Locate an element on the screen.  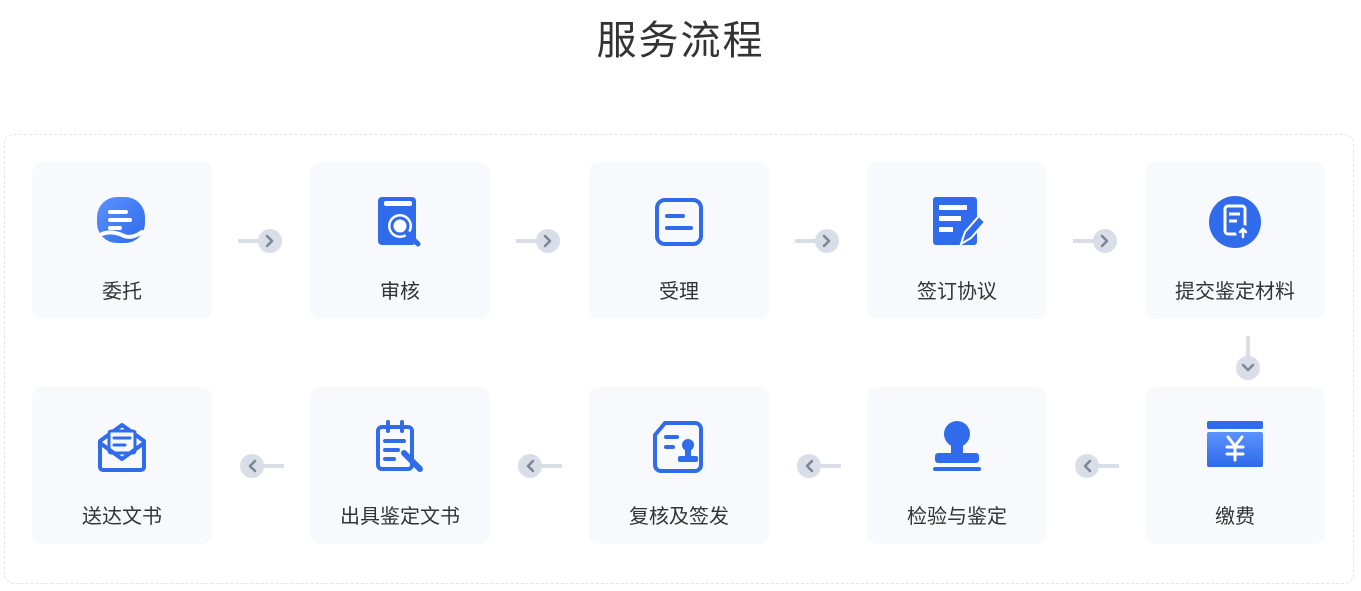
step-card-7: 检验与鉴定 is located at coordinates (957, 465).